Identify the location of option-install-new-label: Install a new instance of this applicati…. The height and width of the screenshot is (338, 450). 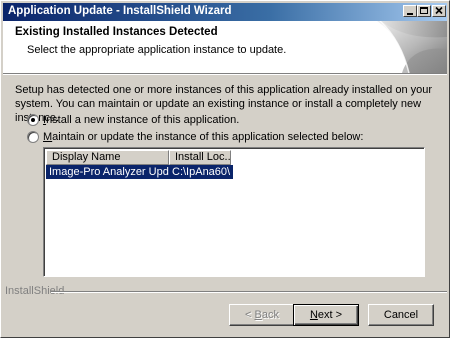
(141, 120).